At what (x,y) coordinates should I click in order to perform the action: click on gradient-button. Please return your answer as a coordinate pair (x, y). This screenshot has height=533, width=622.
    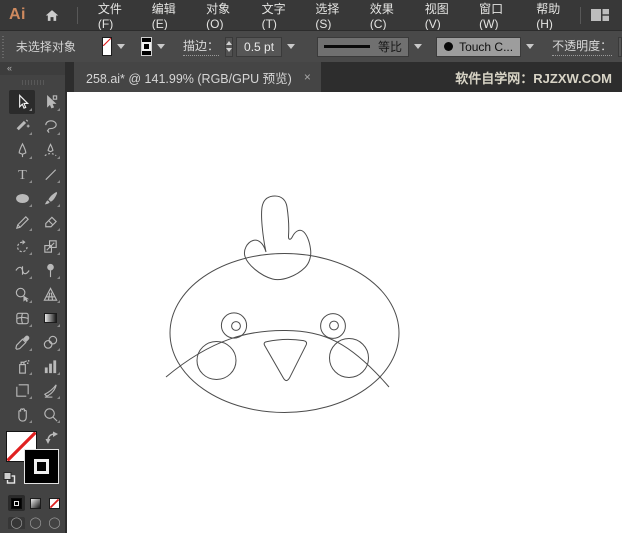
    Looking at the image, I should click on (35, 503).